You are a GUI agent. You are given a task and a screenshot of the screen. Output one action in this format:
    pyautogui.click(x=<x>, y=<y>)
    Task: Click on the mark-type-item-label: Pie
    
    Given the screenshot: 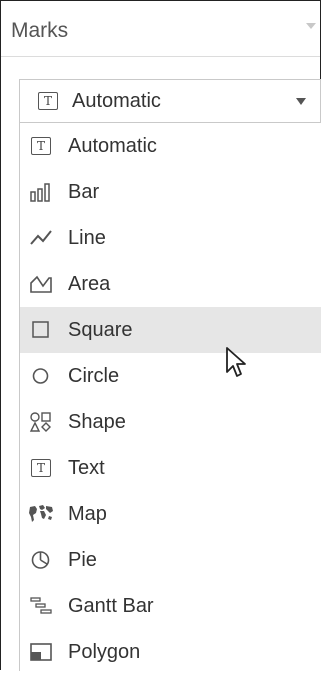 What is the action you would take?
    pyautogui.click(x=82, y=559)
    